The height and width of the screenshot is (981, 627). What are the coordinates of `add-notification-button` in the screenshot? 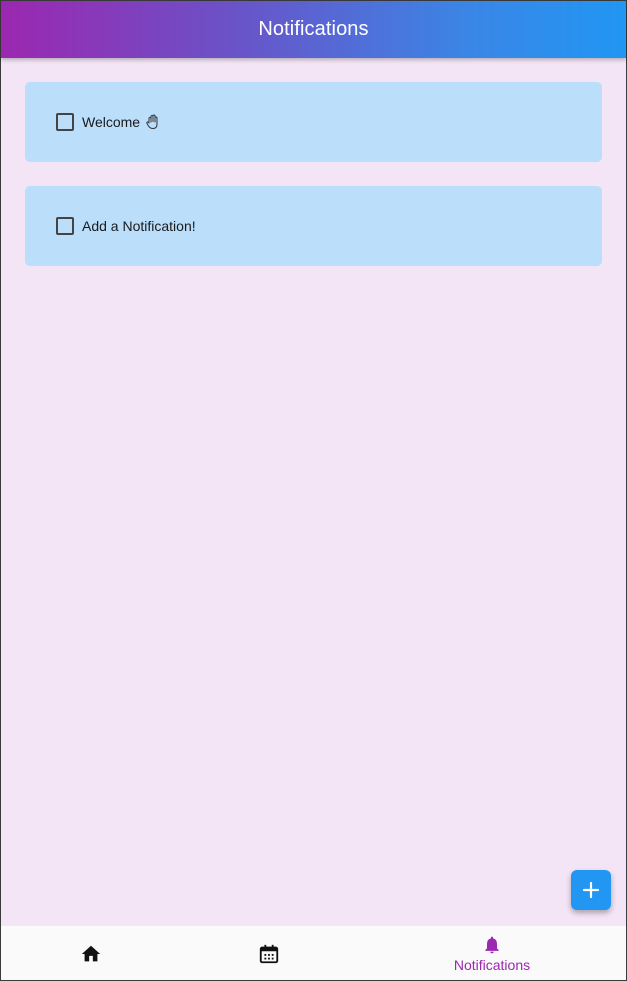 It's located at (591, 890).